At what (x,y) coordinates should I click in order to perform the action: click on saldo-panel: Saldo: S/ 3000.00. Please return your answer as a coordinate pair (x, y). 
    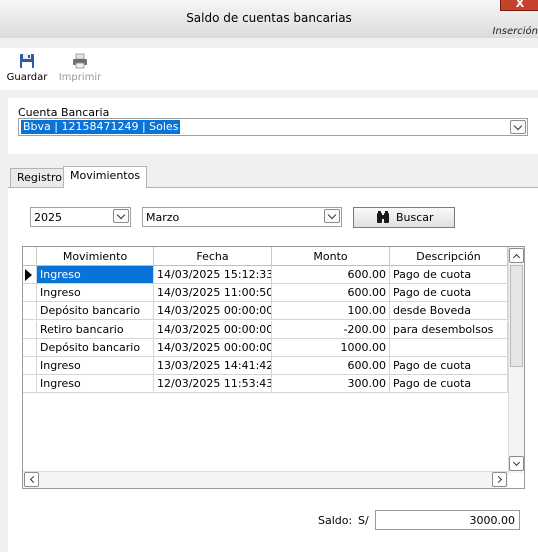
    Looking at the image, I should click on (274, 520).